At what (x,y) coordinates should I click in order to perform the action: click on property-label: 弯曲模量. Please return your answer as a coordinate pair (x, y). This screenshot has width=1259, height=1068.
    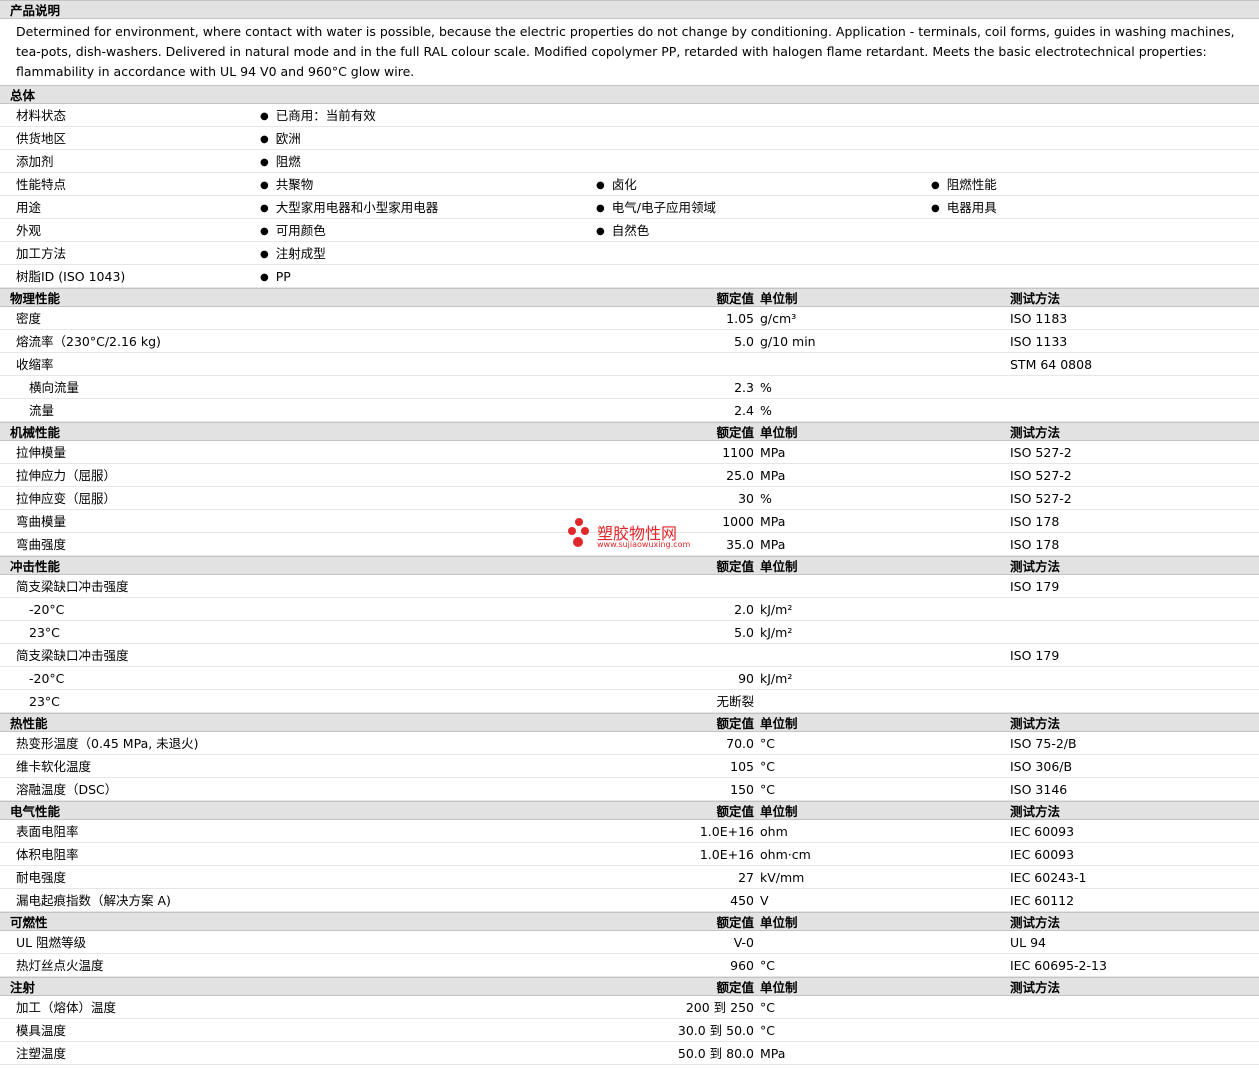
    Looking at the image, I should click on (41, 521).